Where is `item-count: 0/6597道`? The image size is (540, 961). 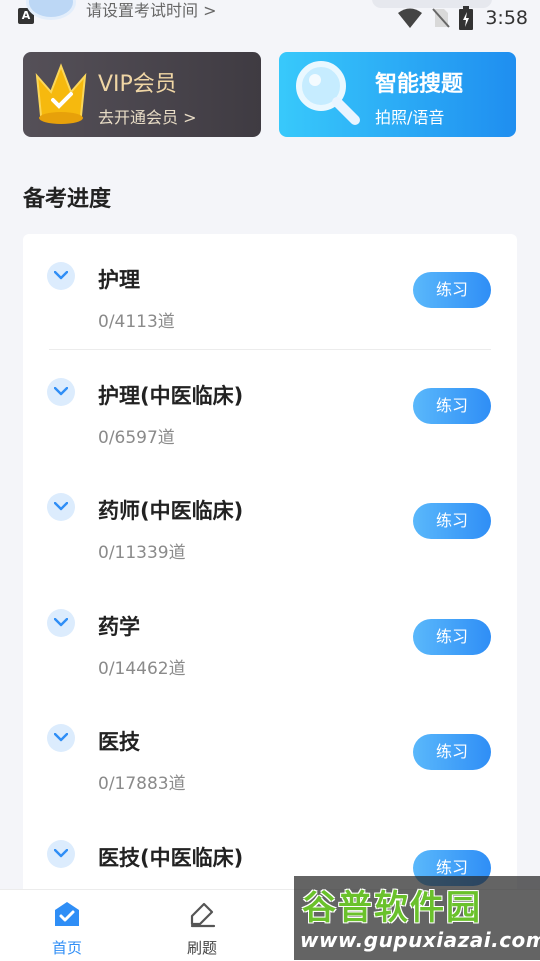
item-count: 0/6597道 is located at coordinates (136, 438).